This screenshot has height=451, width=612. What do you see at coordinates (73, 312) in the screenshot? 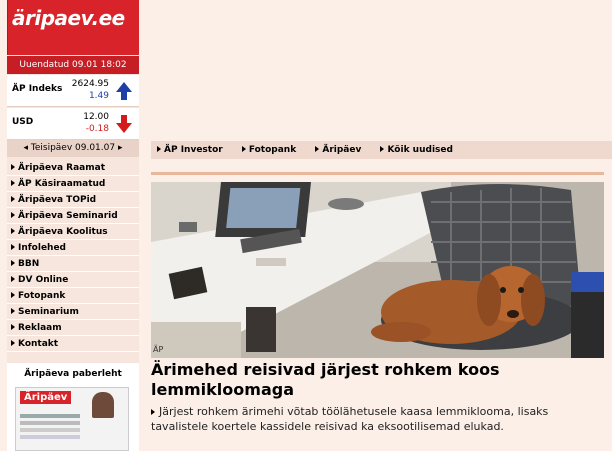
I see `sidebar-item-seminarium: Seminarium` at bounding box center [73, 312].